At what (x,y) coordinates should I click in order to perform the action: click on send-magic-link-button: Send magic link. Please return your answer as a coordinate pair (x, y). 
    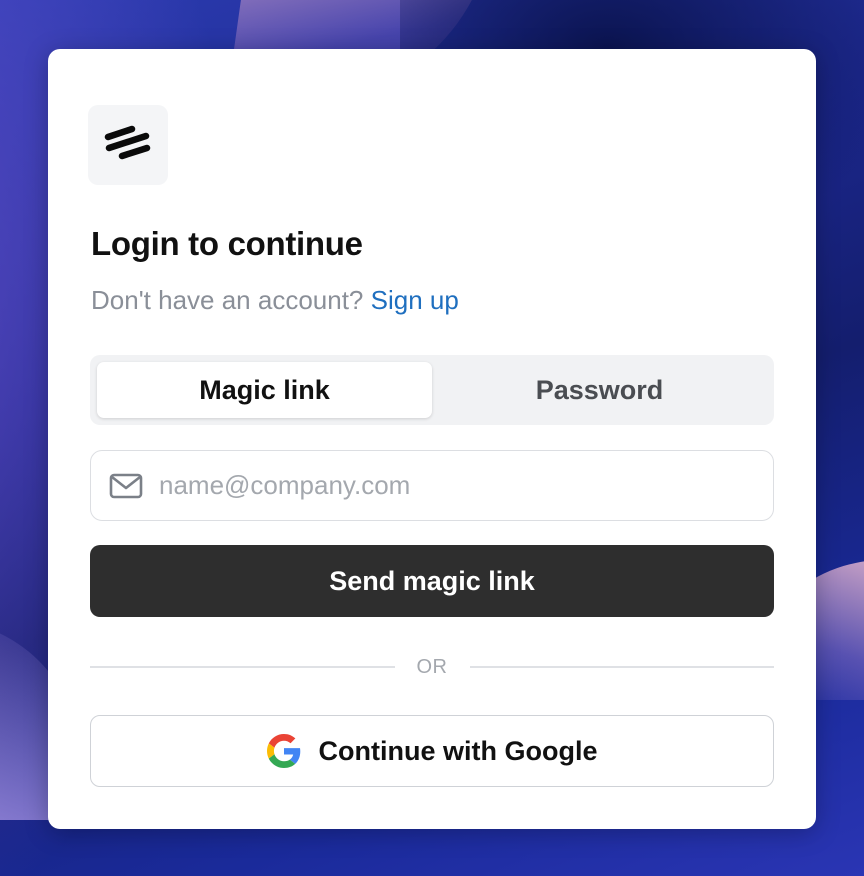
    Looking at the image, I should click on (432, 581).